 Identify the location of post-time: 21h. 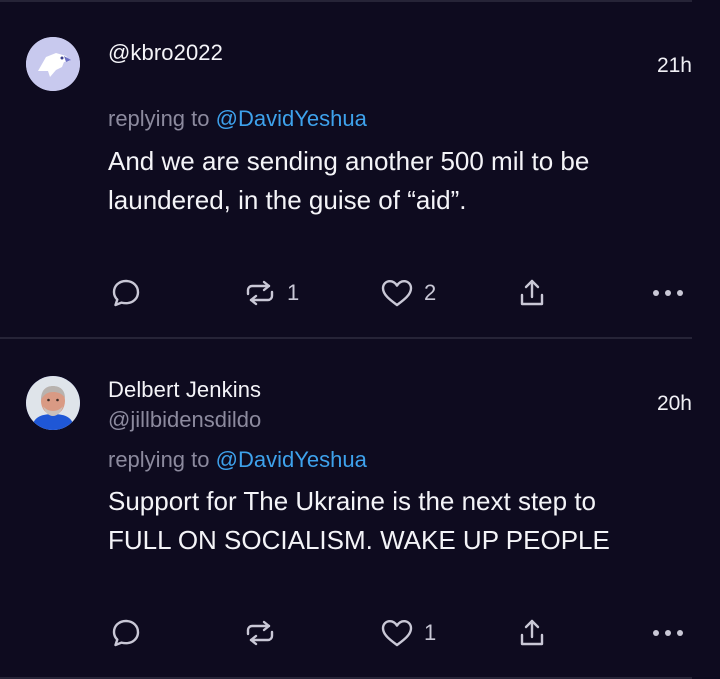
(674, 65).